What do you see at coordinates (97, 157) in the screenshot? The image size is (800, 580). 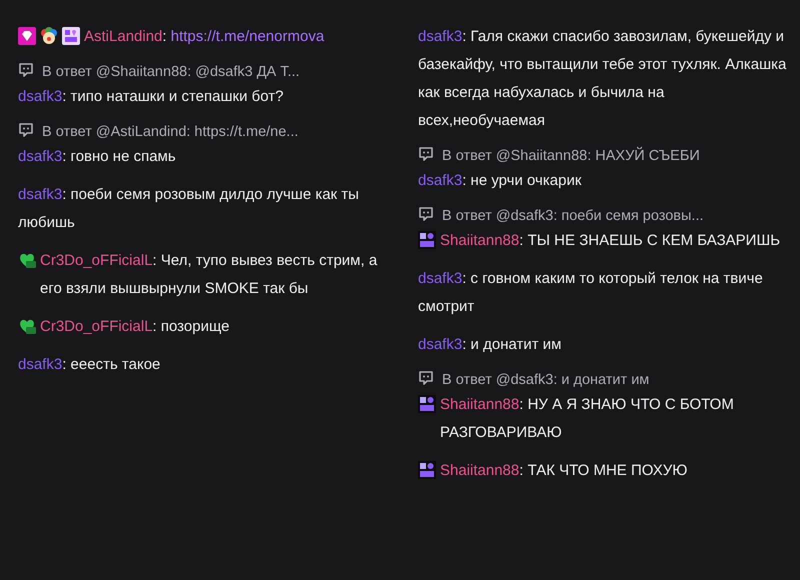 I see `chat-message: dsafk3: говно не спамь` at bounding box center [97, 157].